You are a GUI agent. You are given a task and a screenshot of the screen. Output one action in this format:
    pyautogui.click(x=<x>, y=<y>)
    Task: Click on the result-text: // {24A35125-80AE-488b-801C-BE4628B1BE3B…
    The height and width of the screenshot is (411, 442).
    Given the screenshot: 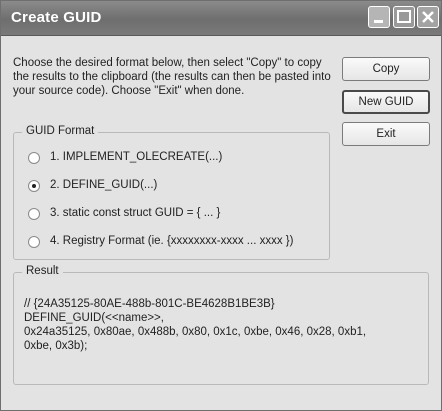 What is the action you would take?
    pyautogui.click(x=222, y=325)
    